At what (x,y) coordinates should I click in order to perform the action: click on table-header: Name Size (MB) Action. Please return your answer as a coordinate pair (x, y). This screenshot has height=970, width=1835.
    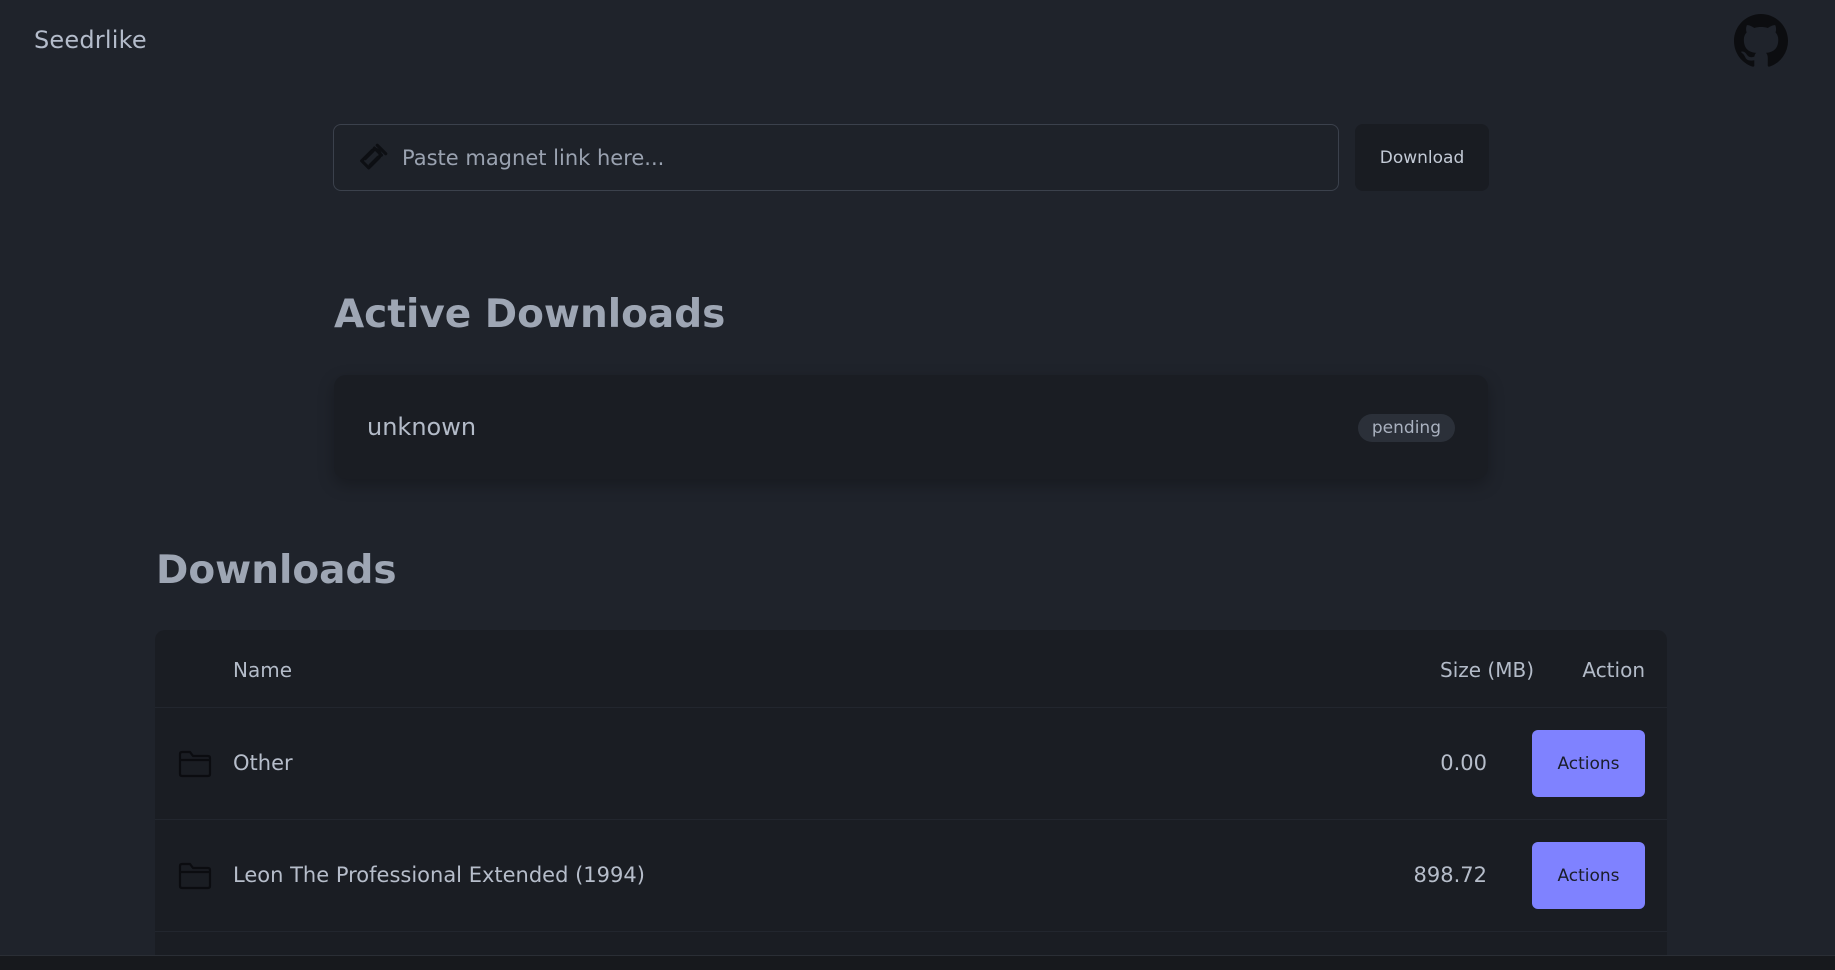
    Looking at the image, I should click on (911, 669).